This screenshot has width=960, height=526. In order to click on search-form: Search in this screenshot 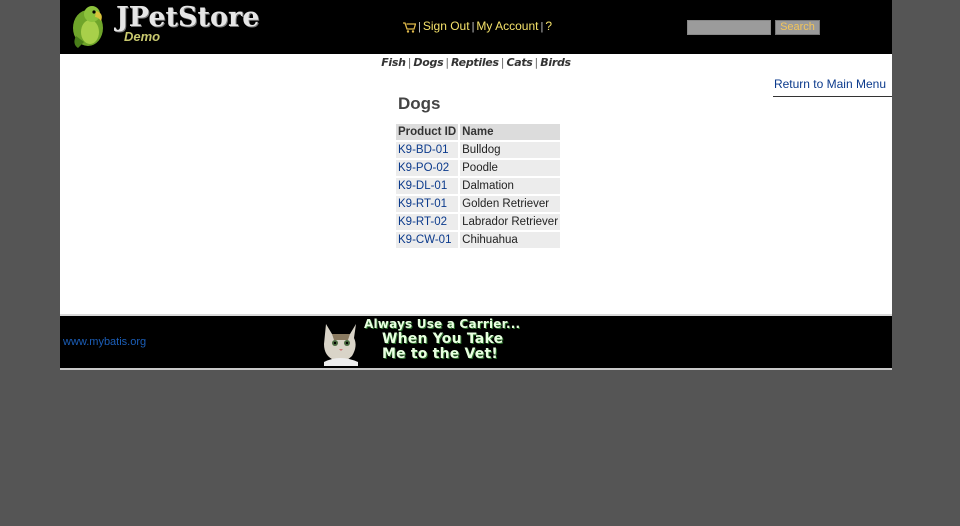, I will do `click(753, 27)`.